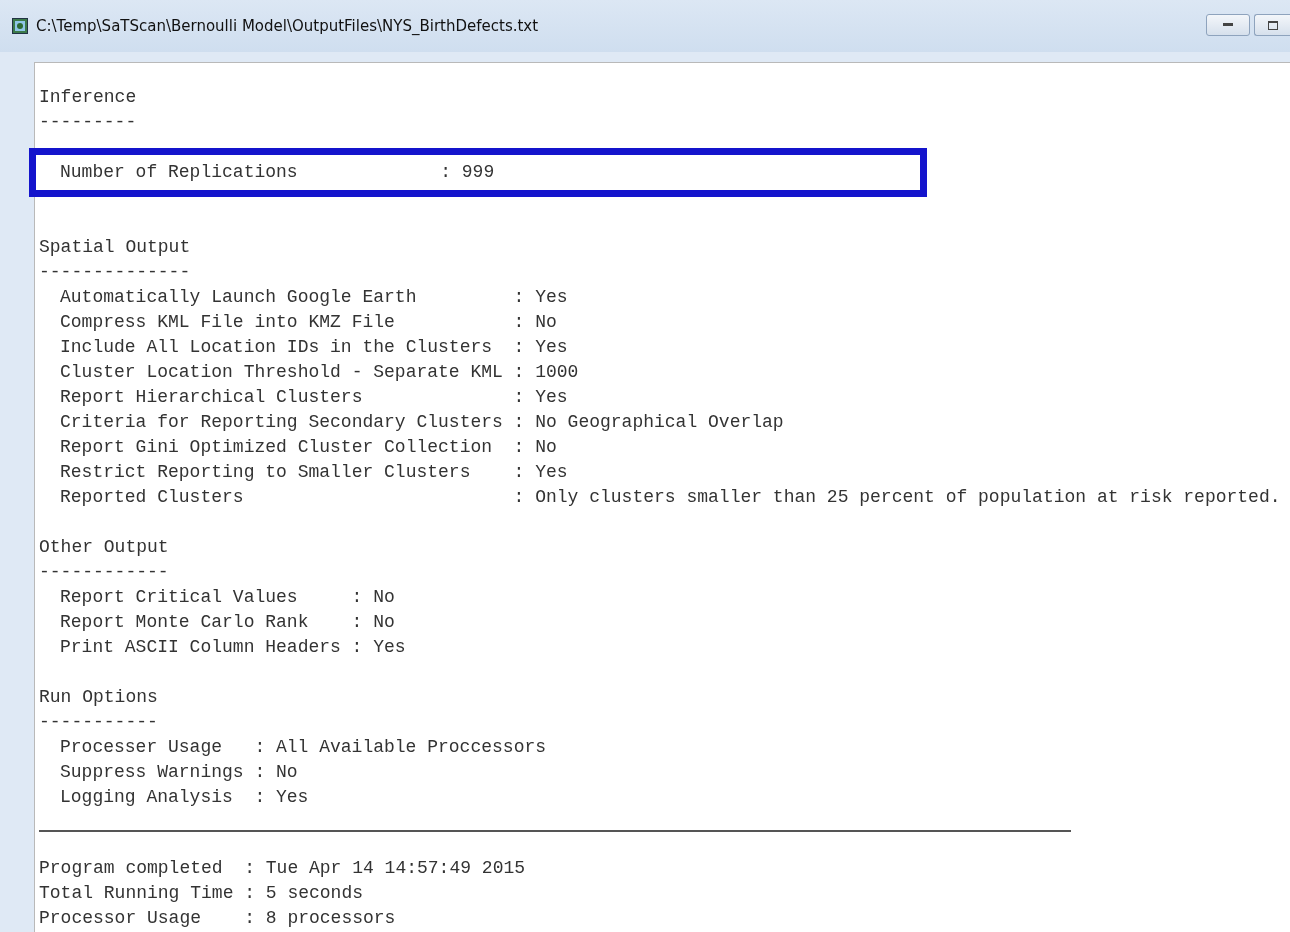 This screenshot has width=1290, height=932. I want to click on setting-name: Report Monte Carlo Rank, so click(185, 622).